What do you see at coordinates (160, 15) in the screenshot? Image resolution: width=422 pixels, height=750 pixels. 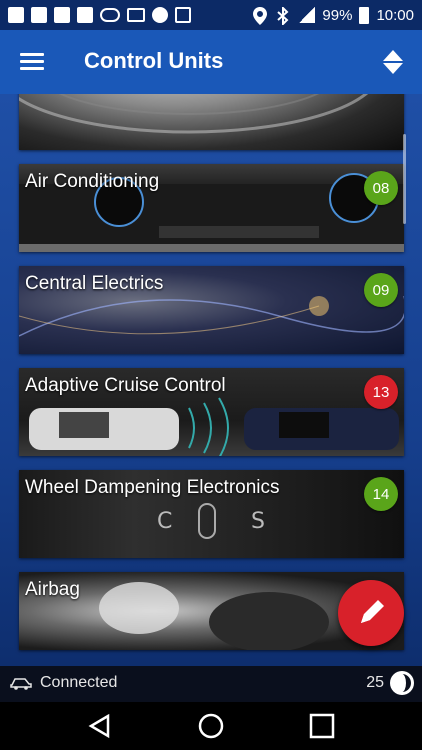 I see `phone-icon` at bounding box center [160, 15].